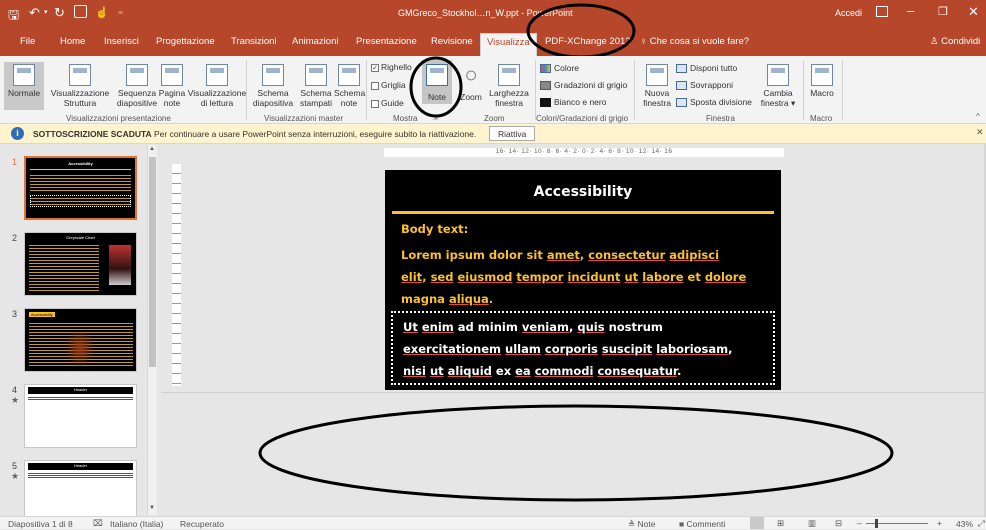 Image resolution: width=986 pixels, height=530 pixels. Describe the element at coordinates (80, 398) in the screenshot. I see `thumbnail-text-lines` at that location.